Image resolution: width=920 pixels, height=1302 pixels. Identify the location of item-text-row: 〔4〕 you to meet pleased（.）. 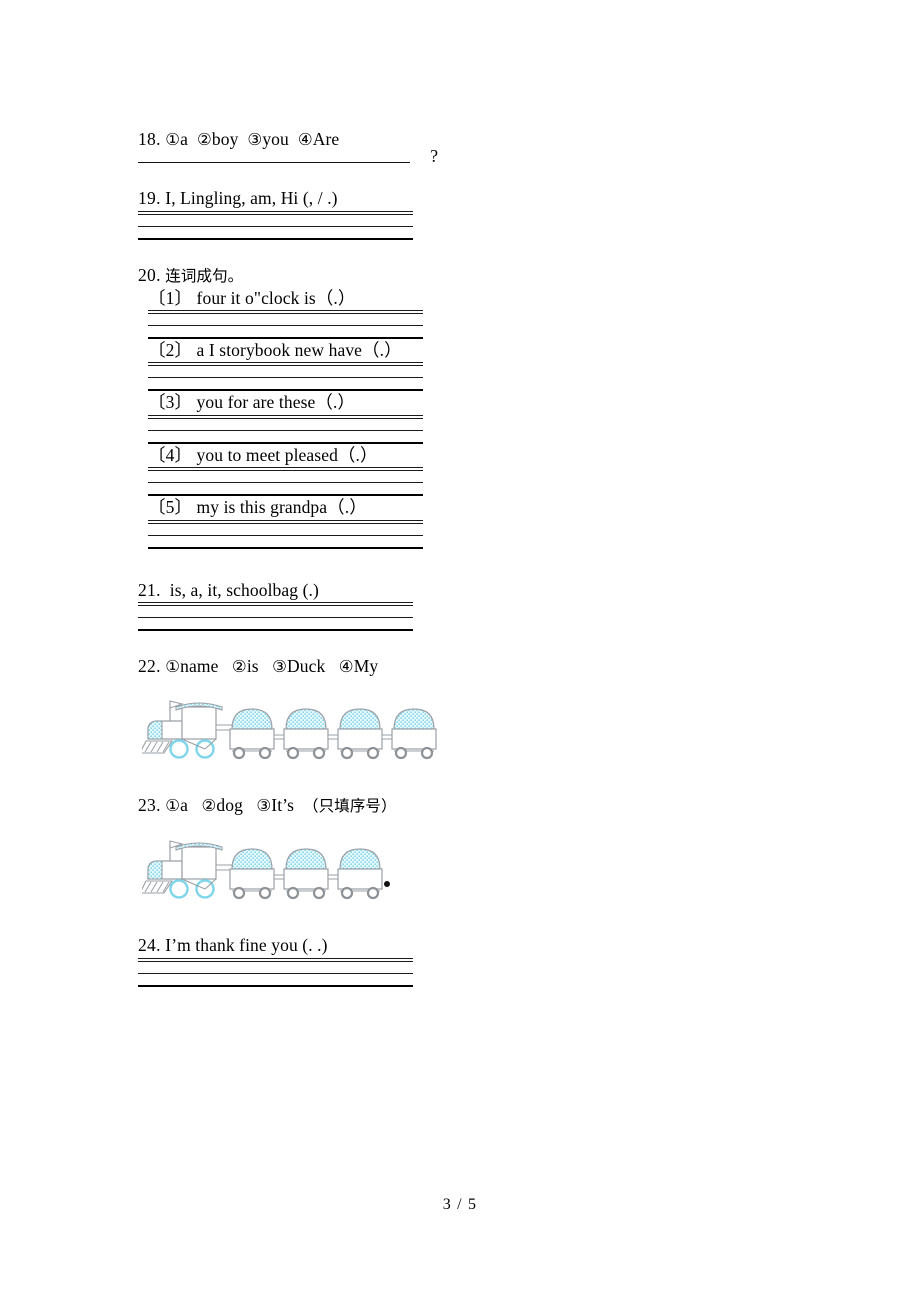
(285, 456).